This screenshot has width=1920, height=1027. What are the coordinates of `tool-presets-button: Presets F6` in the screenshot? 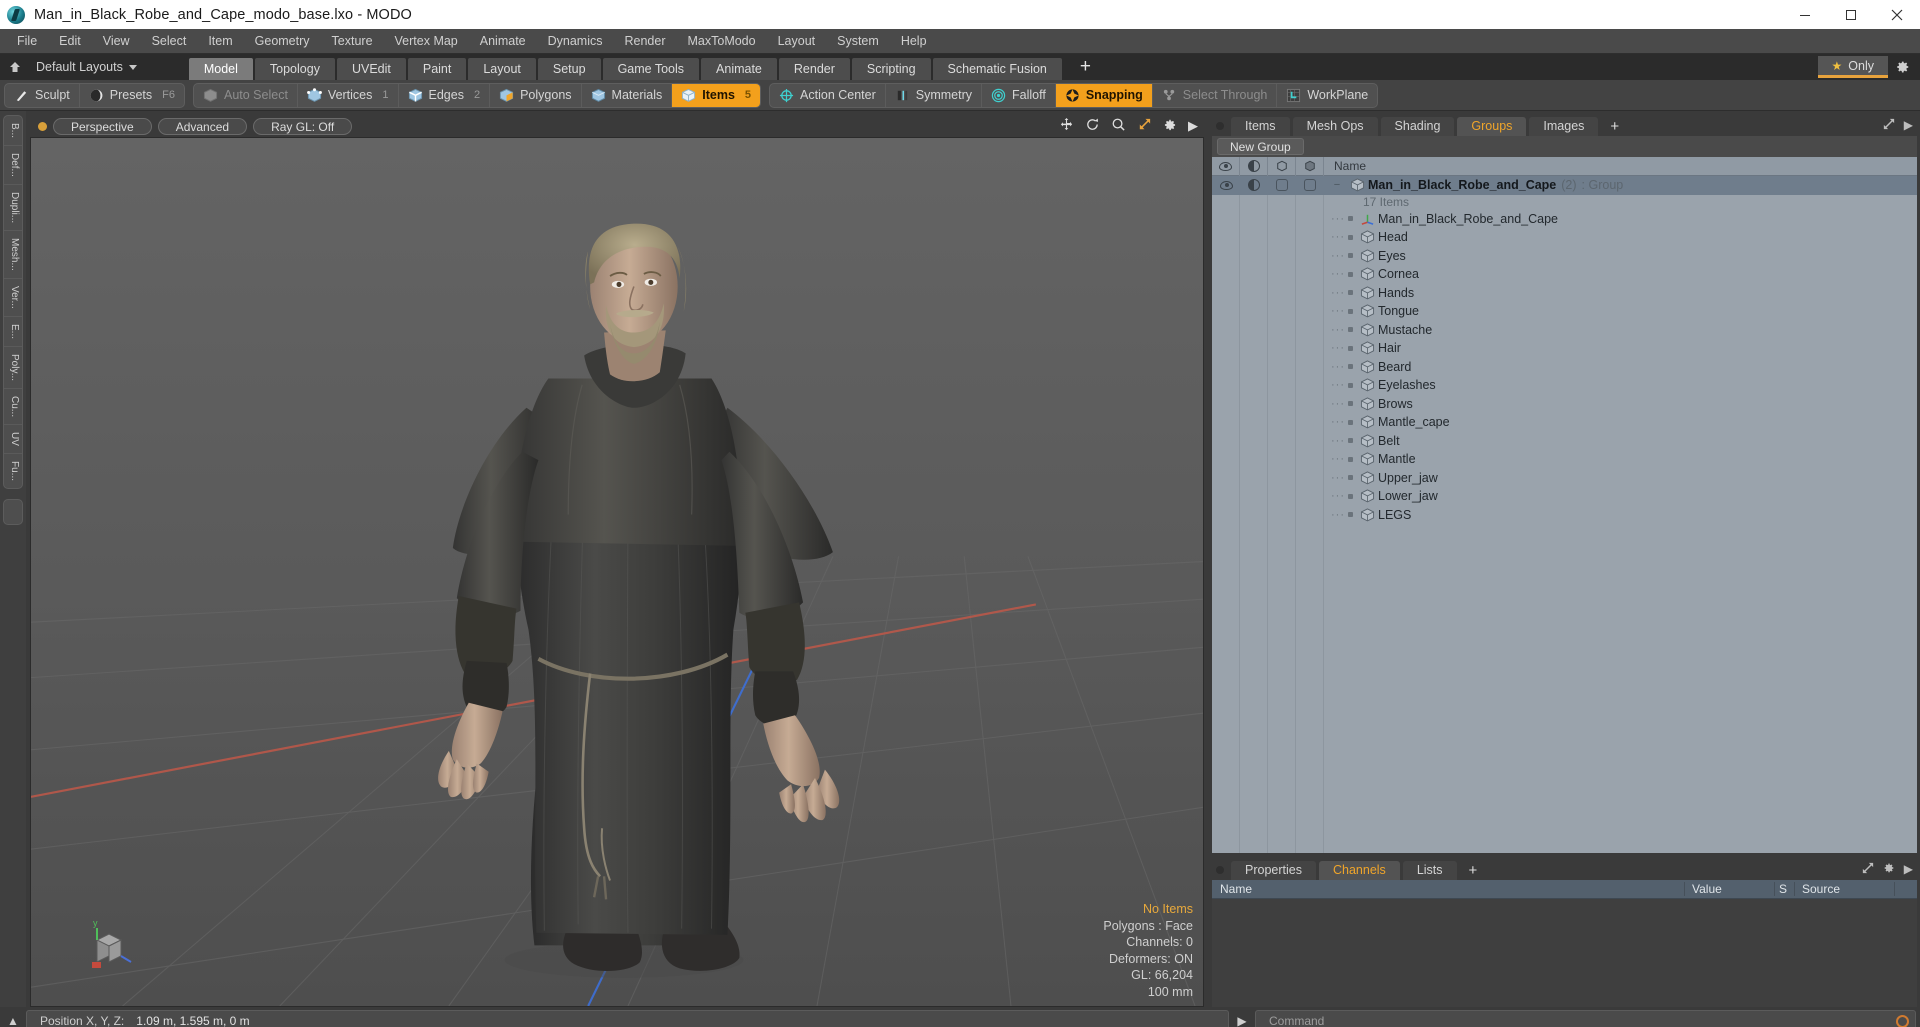 It's located at (132, 95).